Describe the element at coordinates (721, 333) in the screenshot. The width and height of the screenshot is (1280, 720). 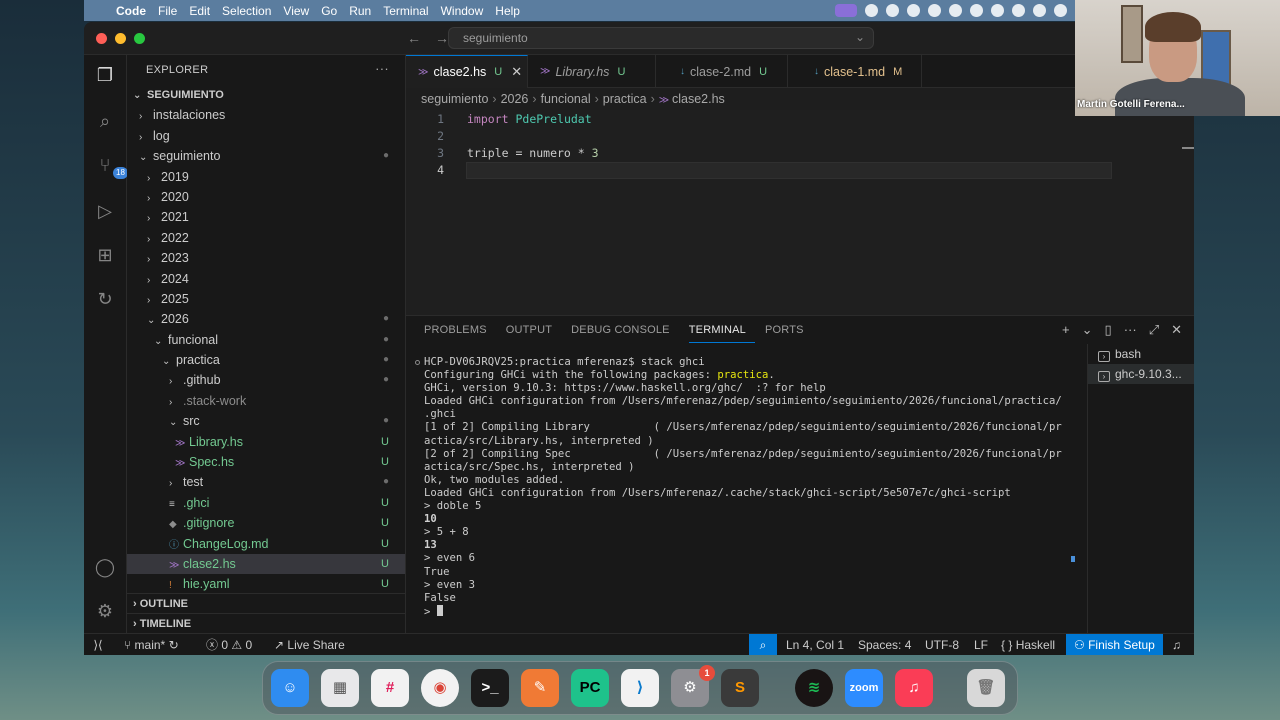
I see `tab-terminal: TERMINAL` at that location.